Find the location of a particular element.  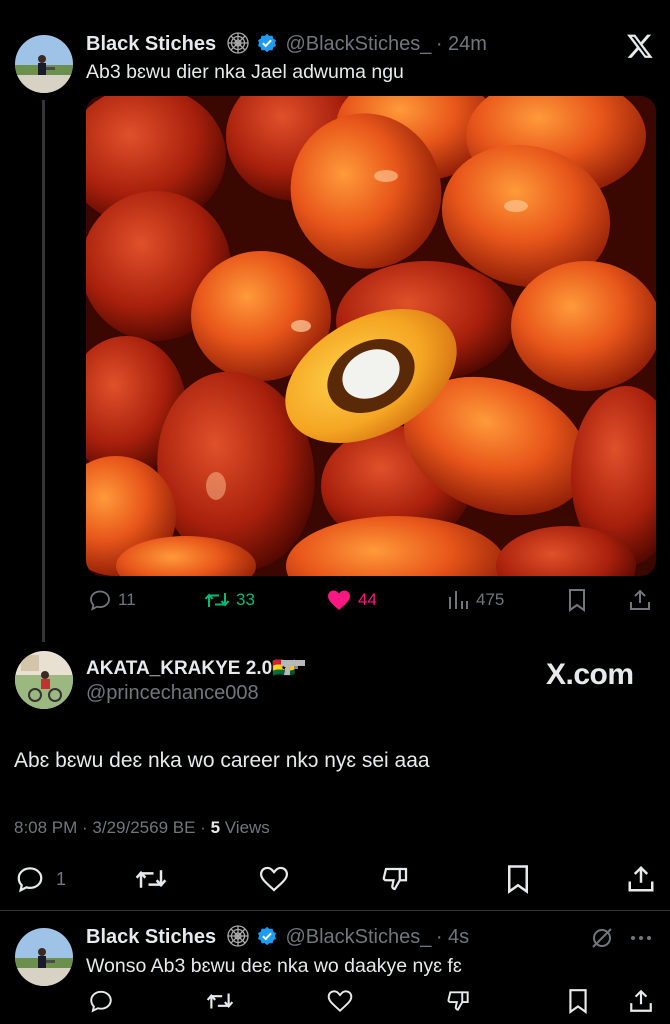

timestamp: · 24m is located at coordinates (461, 44).